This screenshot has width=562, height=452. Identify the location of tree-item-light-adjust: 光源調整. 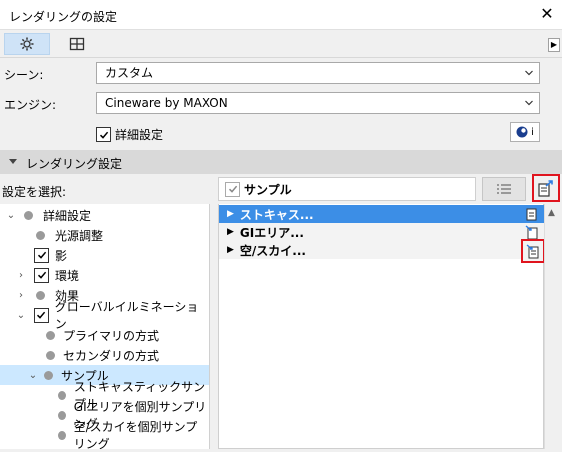
(104, 235).